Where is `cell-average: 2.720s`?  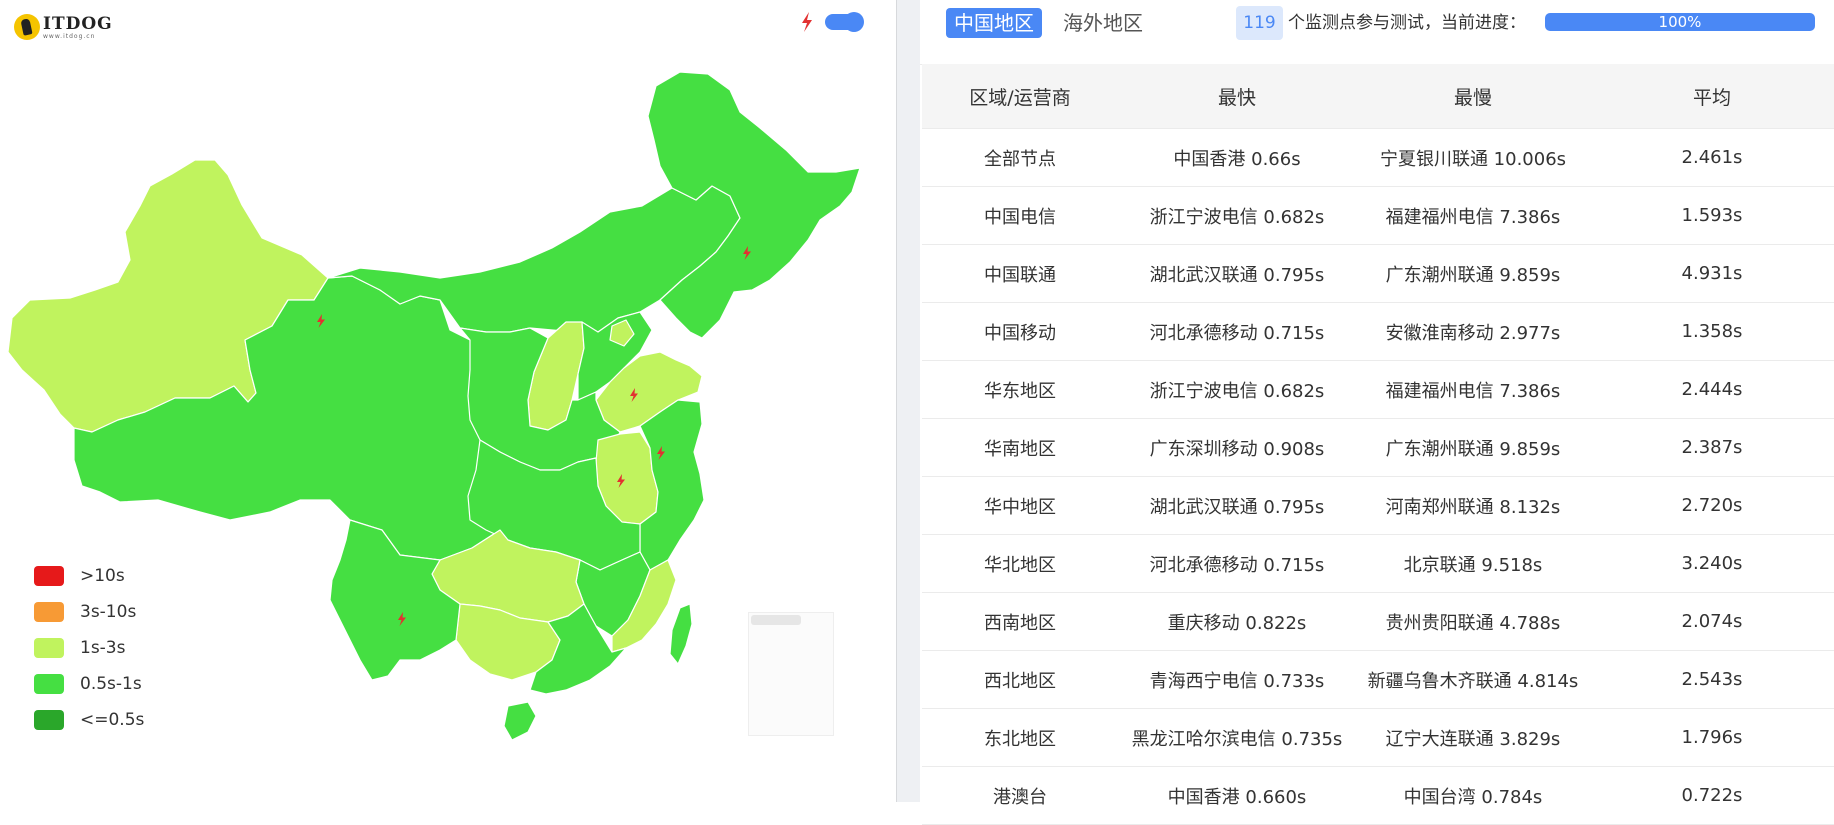 cell-average: 2.720s is located at coordinates (1712, 505).